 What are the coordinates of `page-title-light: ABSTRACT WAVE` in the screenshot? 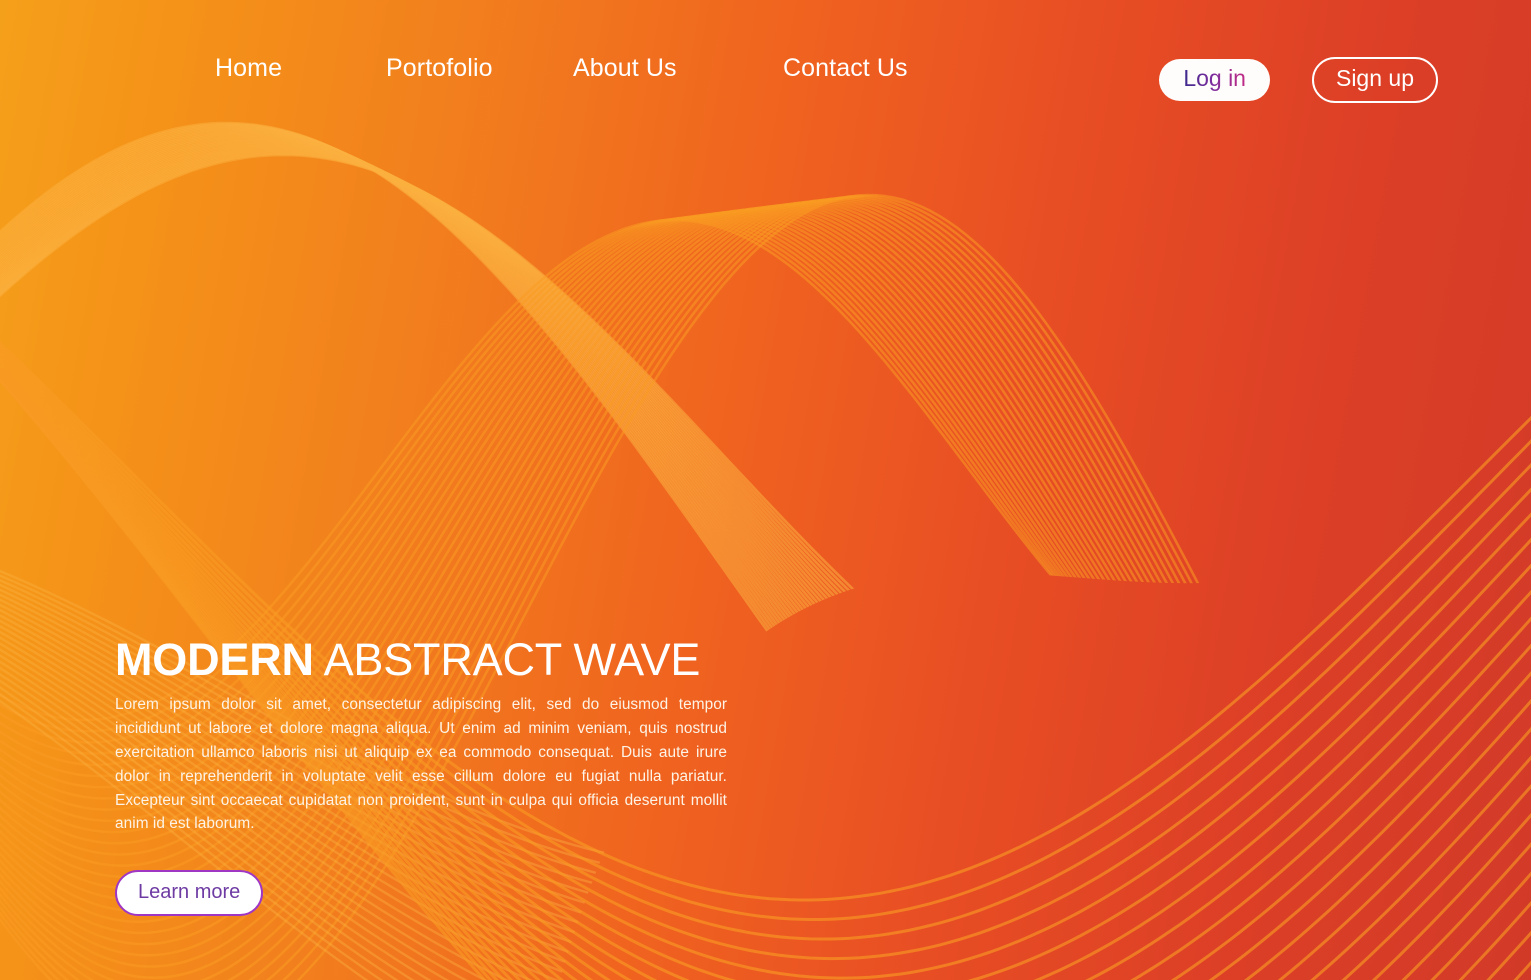 It's located at (507, 659).